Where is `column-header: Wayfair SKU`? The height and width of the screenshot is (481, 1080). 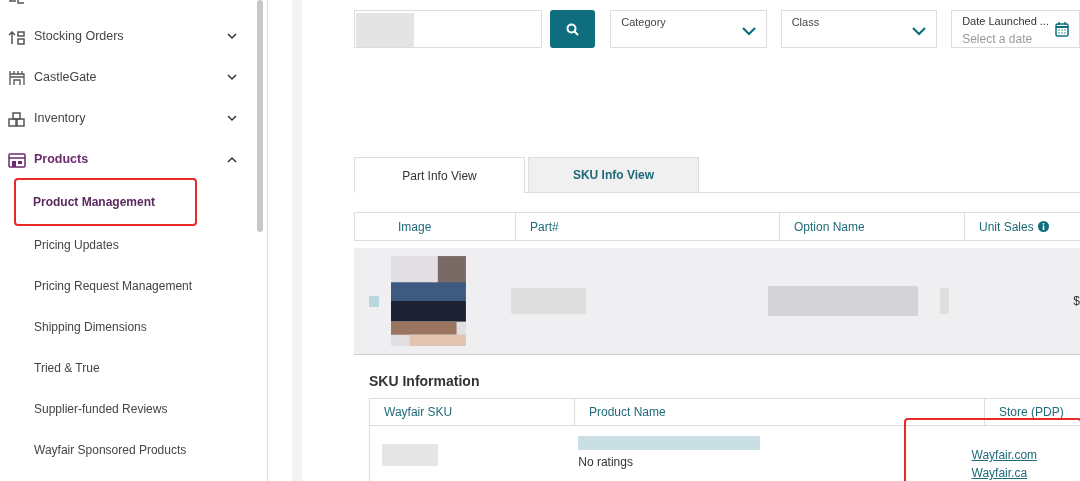 column-header: Wayfair SKU is located at coordinates (472, 412).